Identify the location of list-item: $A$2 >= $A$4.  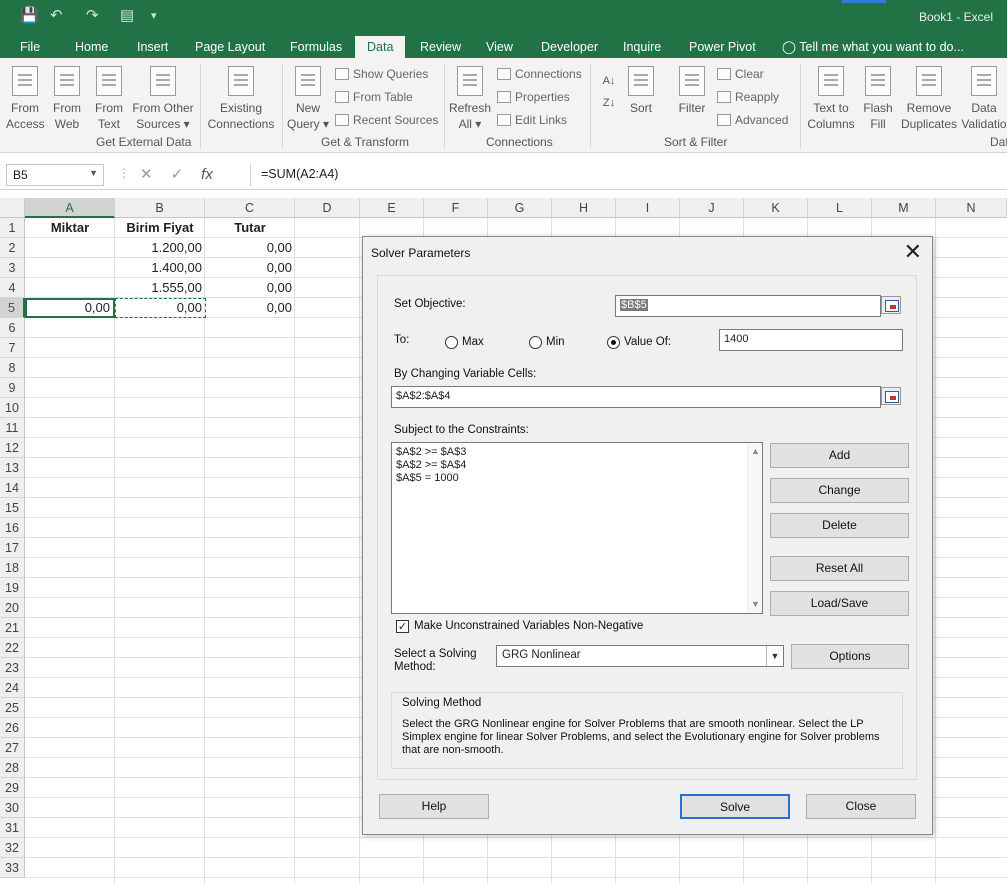
(577, 465).